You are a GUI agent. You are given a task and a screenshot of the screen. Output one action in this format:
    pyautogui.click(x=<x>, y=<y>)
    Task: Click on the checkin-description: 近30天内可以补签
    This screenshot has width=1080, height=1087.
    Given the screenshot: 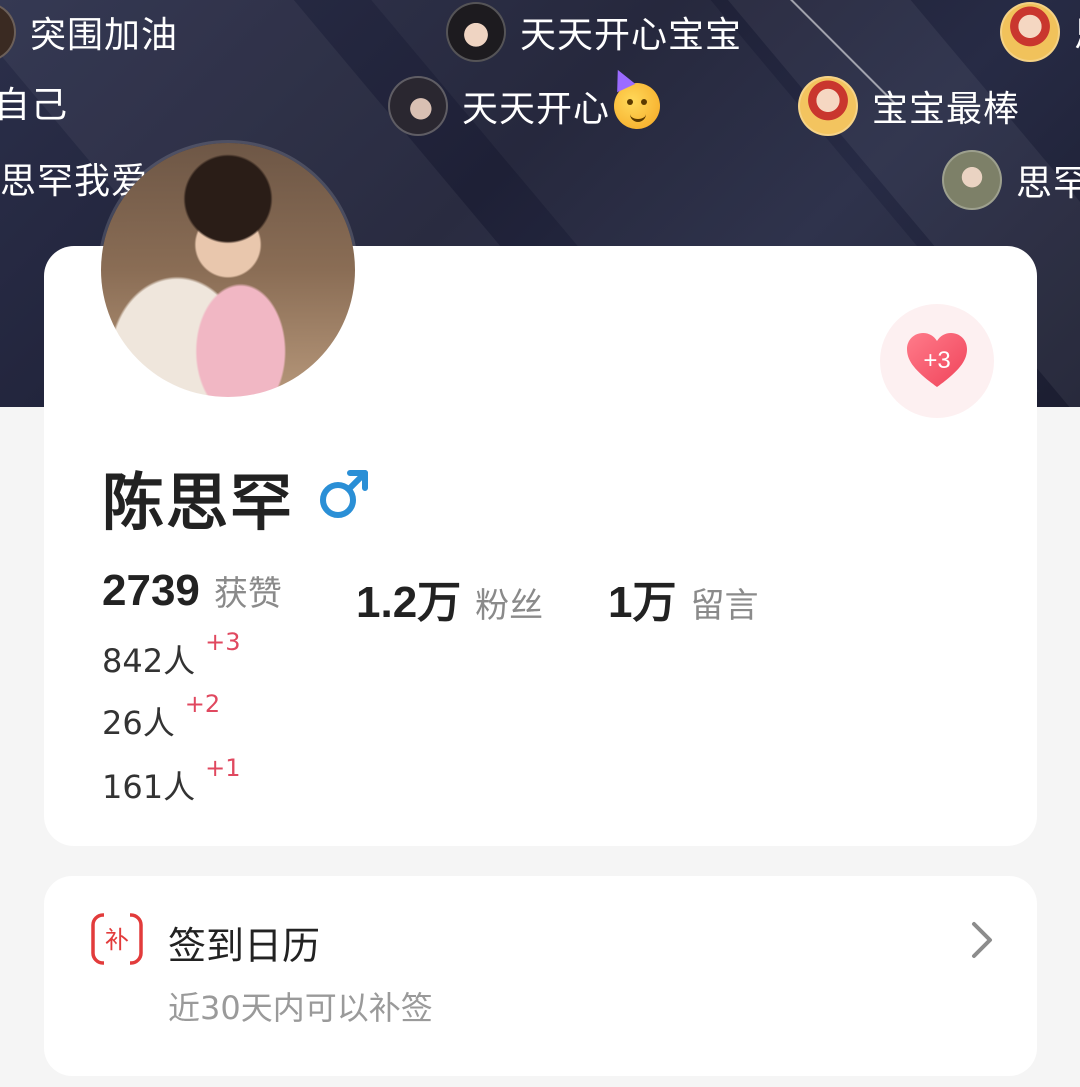 What is the action you would take?
    pyautogui.click(x=300, y=1008)
    